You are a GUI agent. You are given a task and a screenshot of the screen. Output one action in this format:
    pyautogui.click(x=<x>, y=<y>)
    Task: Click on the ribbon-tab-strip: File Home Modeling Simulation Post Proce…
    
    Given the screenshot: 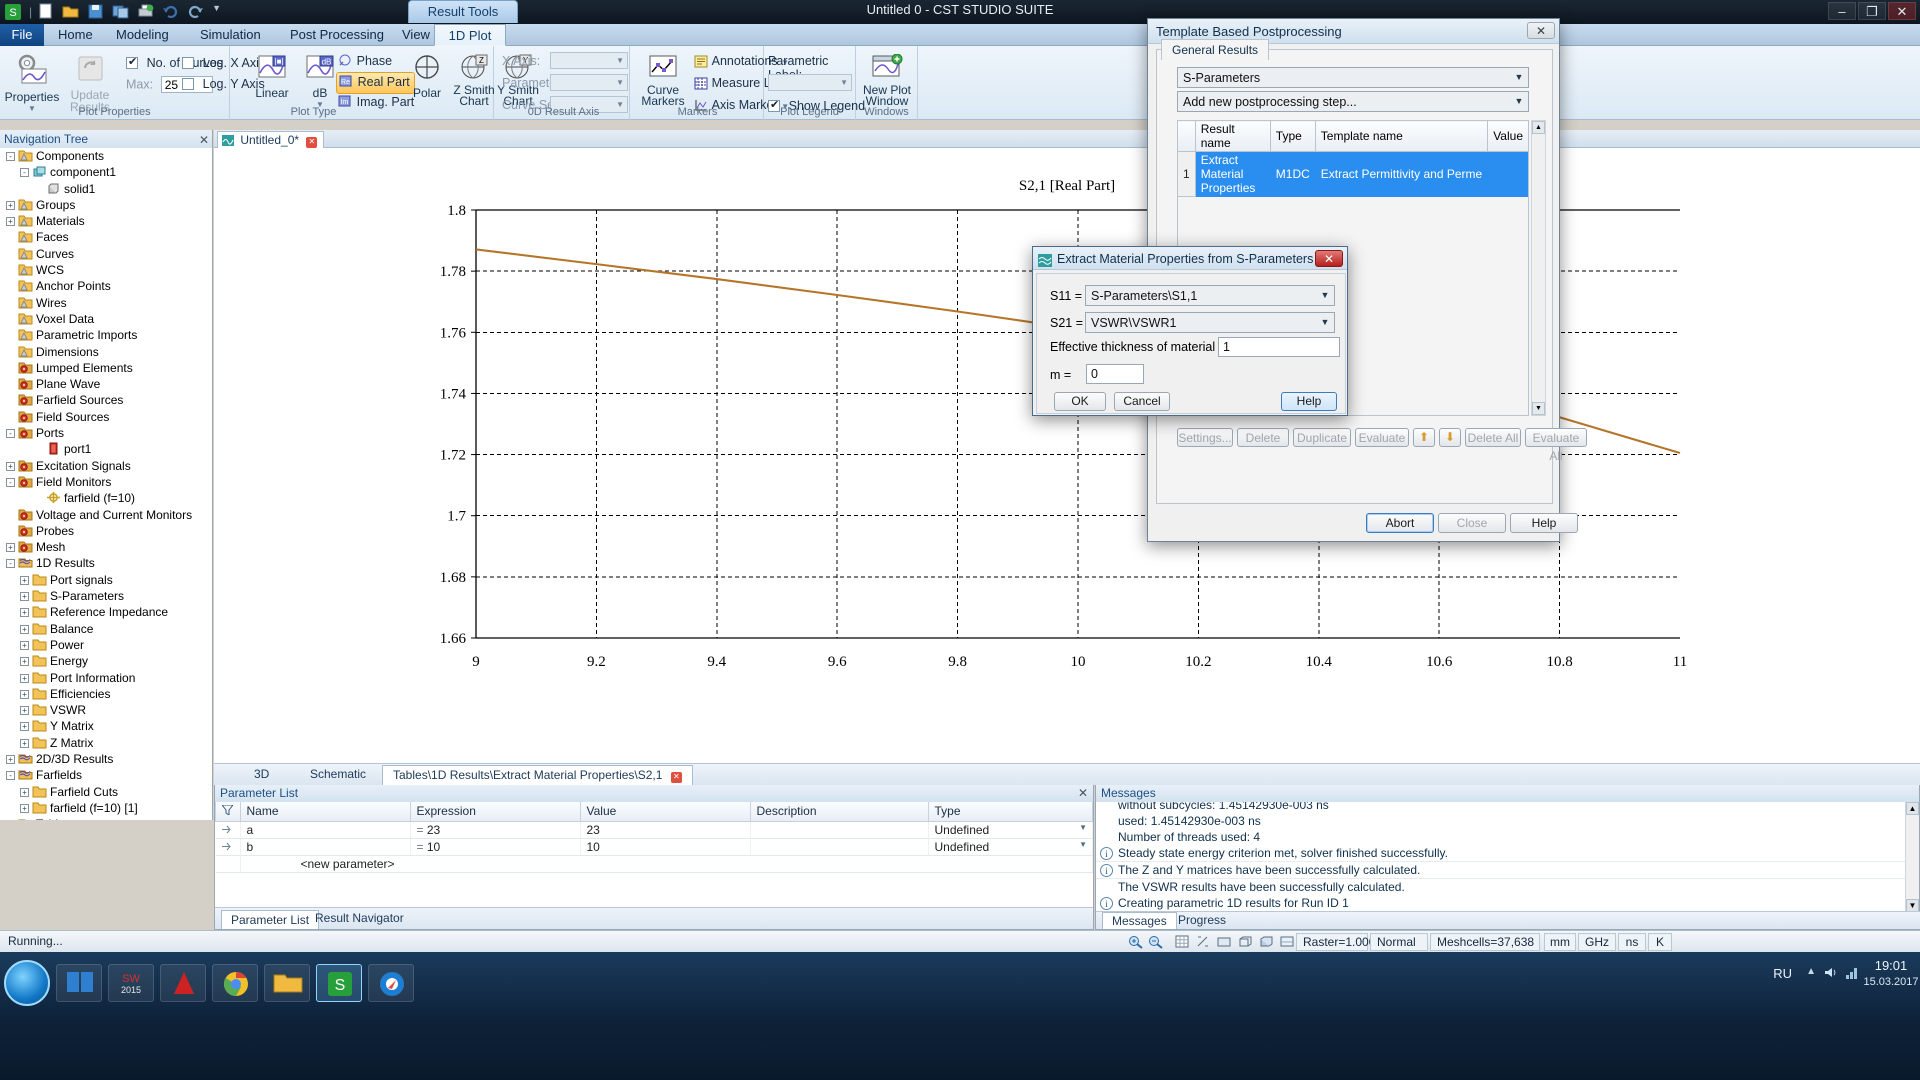 What is the action you would take?
    pyautogui.click(x=960, y=35)
    